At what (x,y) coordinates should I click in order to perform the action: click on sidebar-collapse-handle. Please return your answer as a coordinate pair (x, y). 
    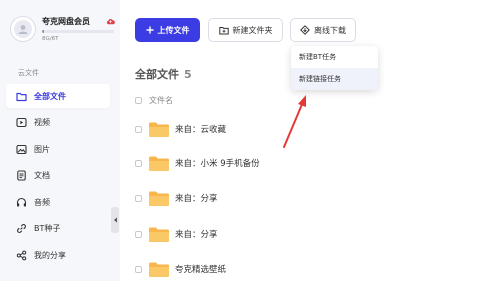
    Looking at the image, I should click on (115, 220).